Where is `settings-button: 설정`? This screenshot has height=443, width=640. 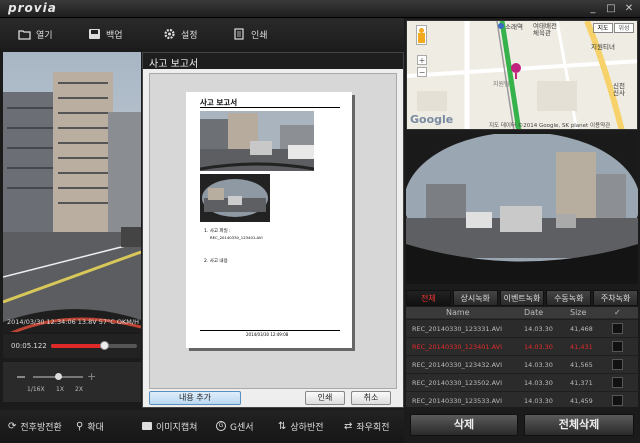 settings-button: 설정 is located at coordinates (180, 34).